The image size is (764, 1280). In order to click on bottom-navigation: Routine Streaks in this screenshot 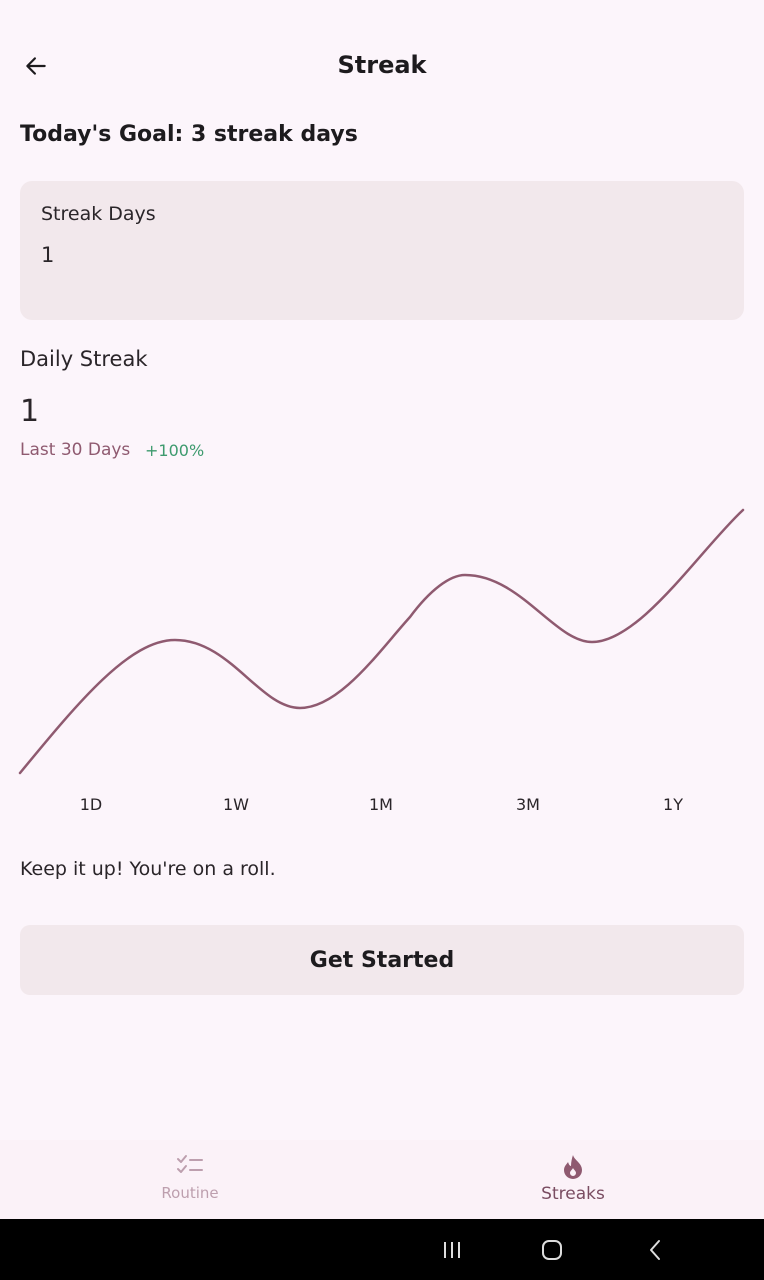, I will do `click(382, 1179)`.